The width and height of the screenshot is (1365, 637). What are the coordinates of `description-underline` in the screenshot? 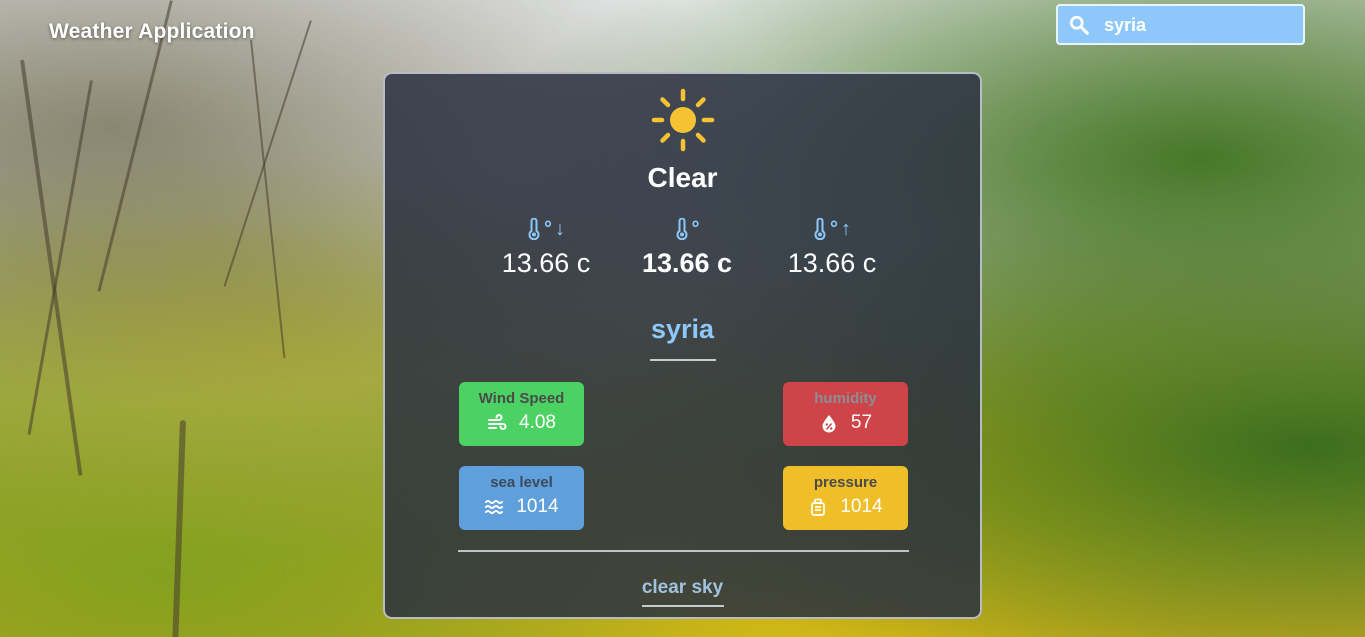 It's located at (683, 606).